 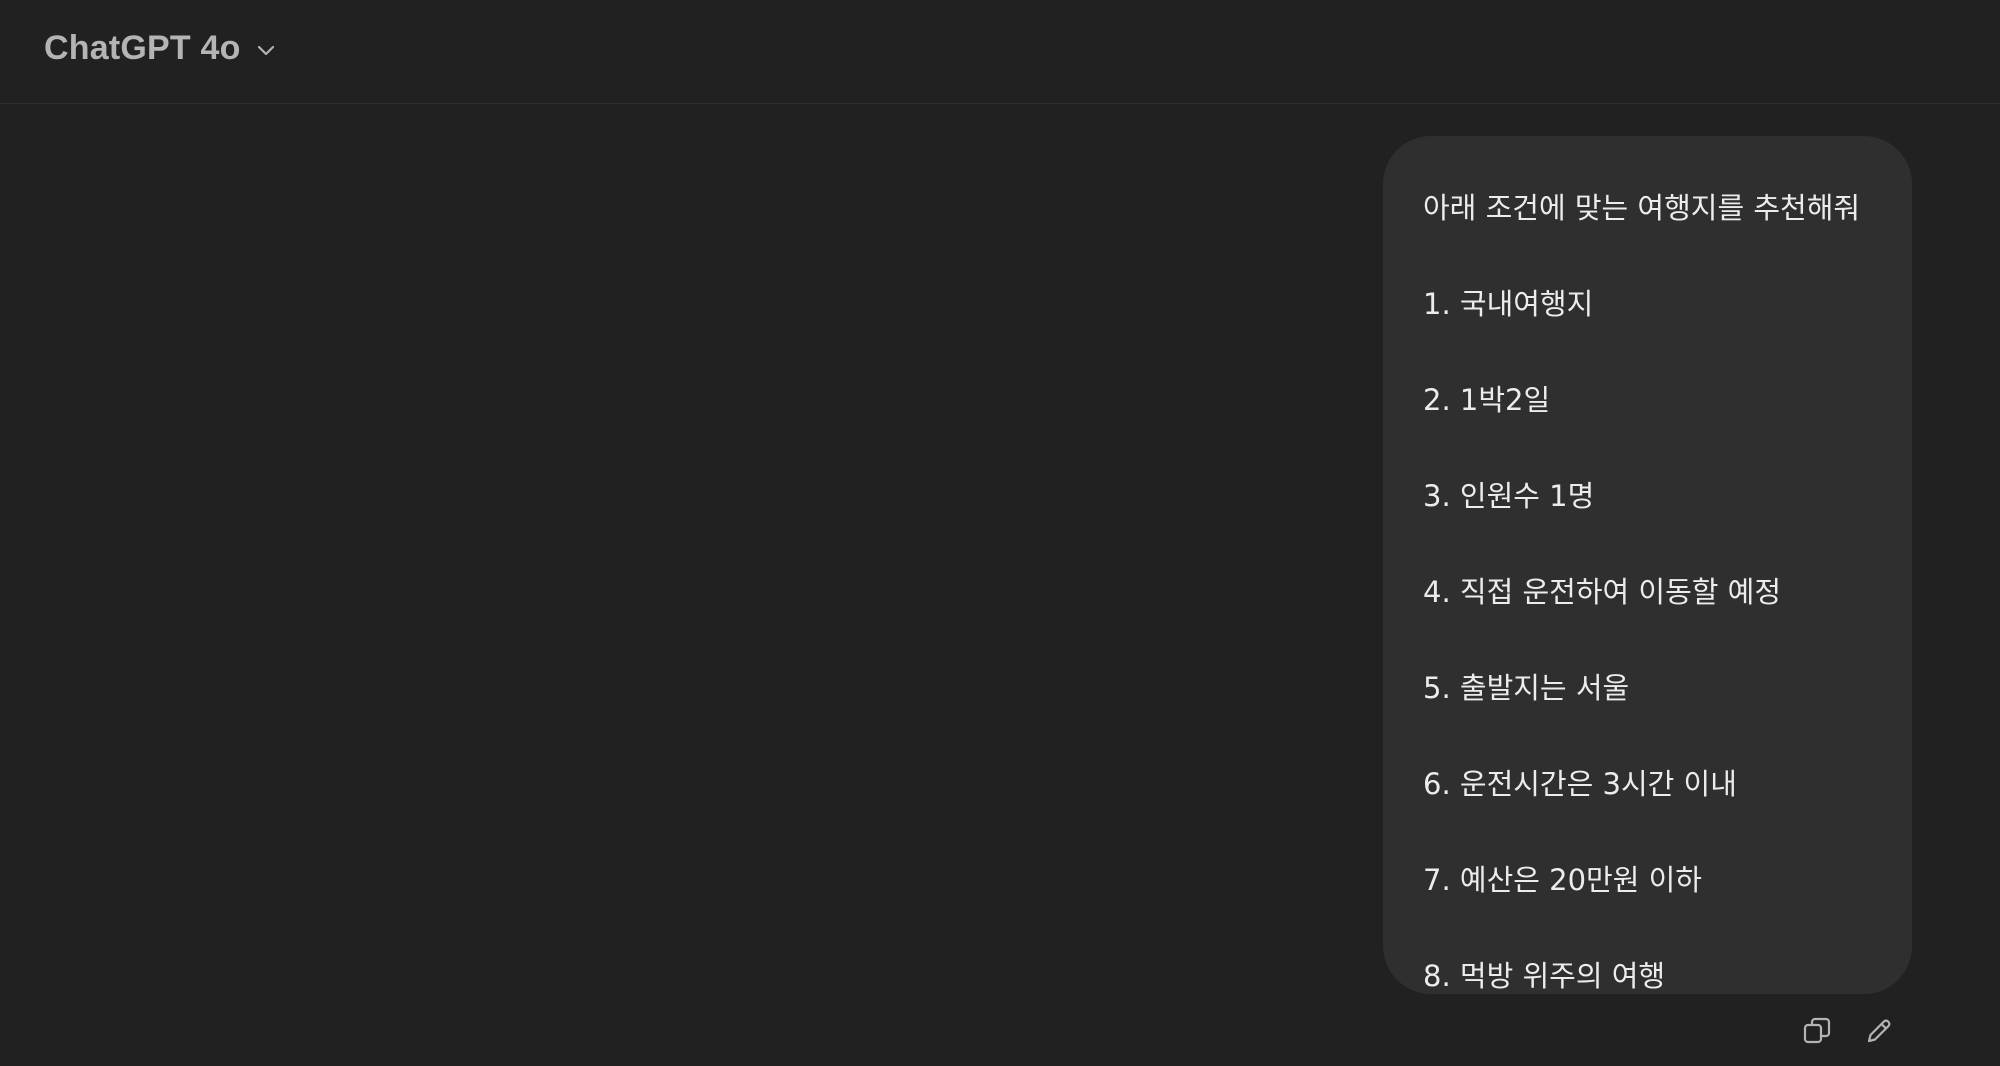 I want to click on model-title: ChatGPT 4o, so click(x=142, y=47).